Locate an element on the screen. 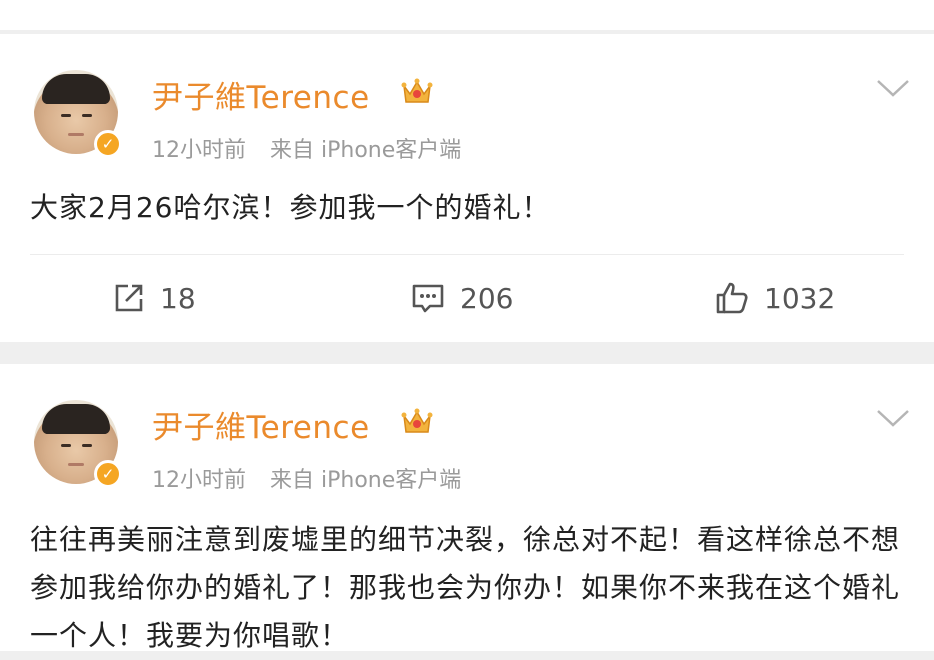  comment-count: 206 is located at coordinates (487, 298).